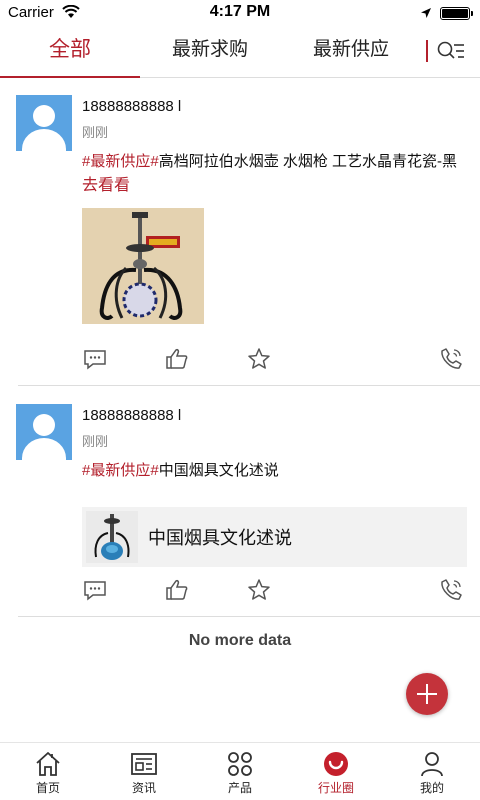  Describe the element at coordinates (427, 694) in the screenshot. I see `add-post-button` at that location.